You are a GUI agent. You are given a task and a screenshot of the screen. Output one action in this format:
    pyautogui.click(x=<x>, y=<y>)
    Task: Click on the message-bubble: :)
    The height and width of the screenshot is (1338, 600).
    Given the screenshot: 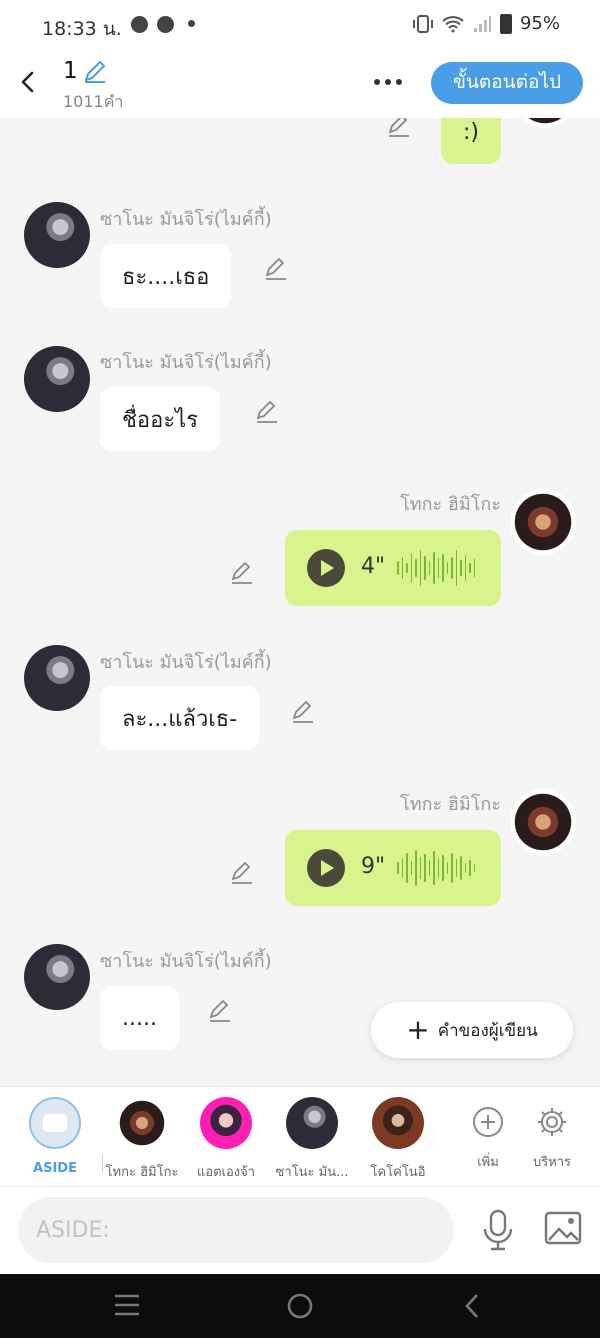 What is the action you would take?
    pyautogui.click(x=471, y=141)
    